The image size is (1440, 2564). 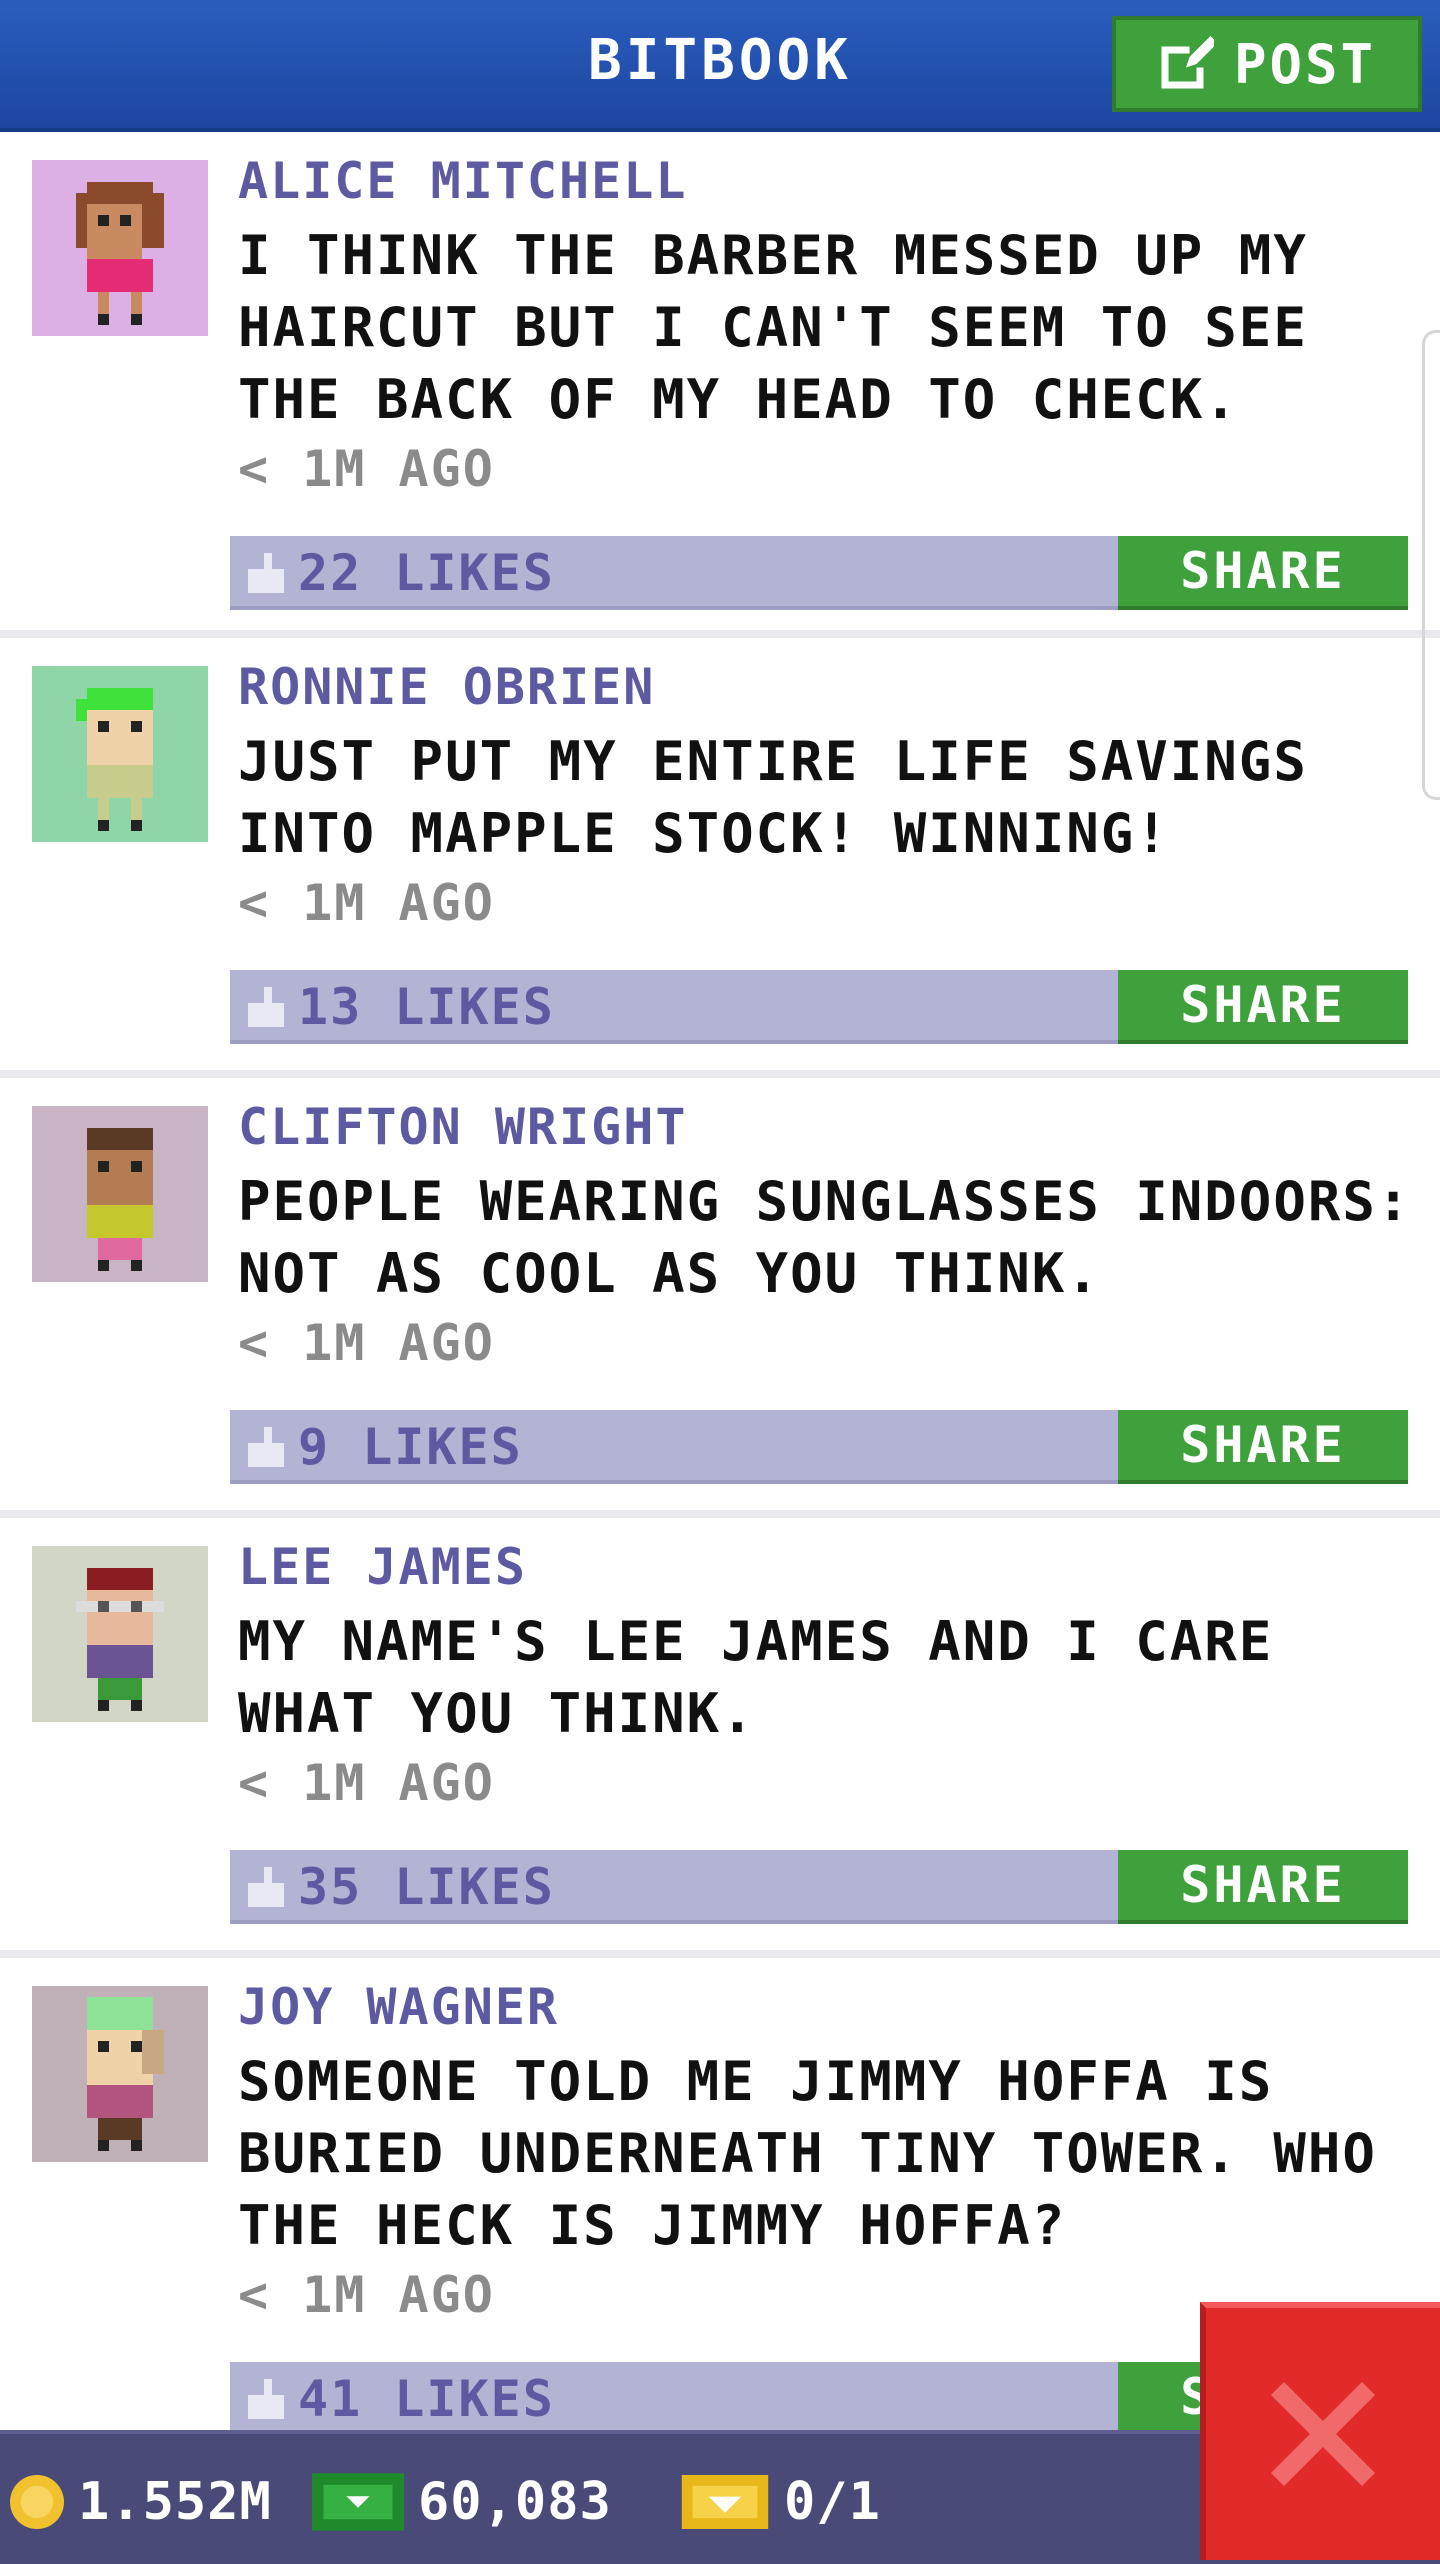 I want to click on likes-count: 22 LIKES, so click(x=426, y=573).